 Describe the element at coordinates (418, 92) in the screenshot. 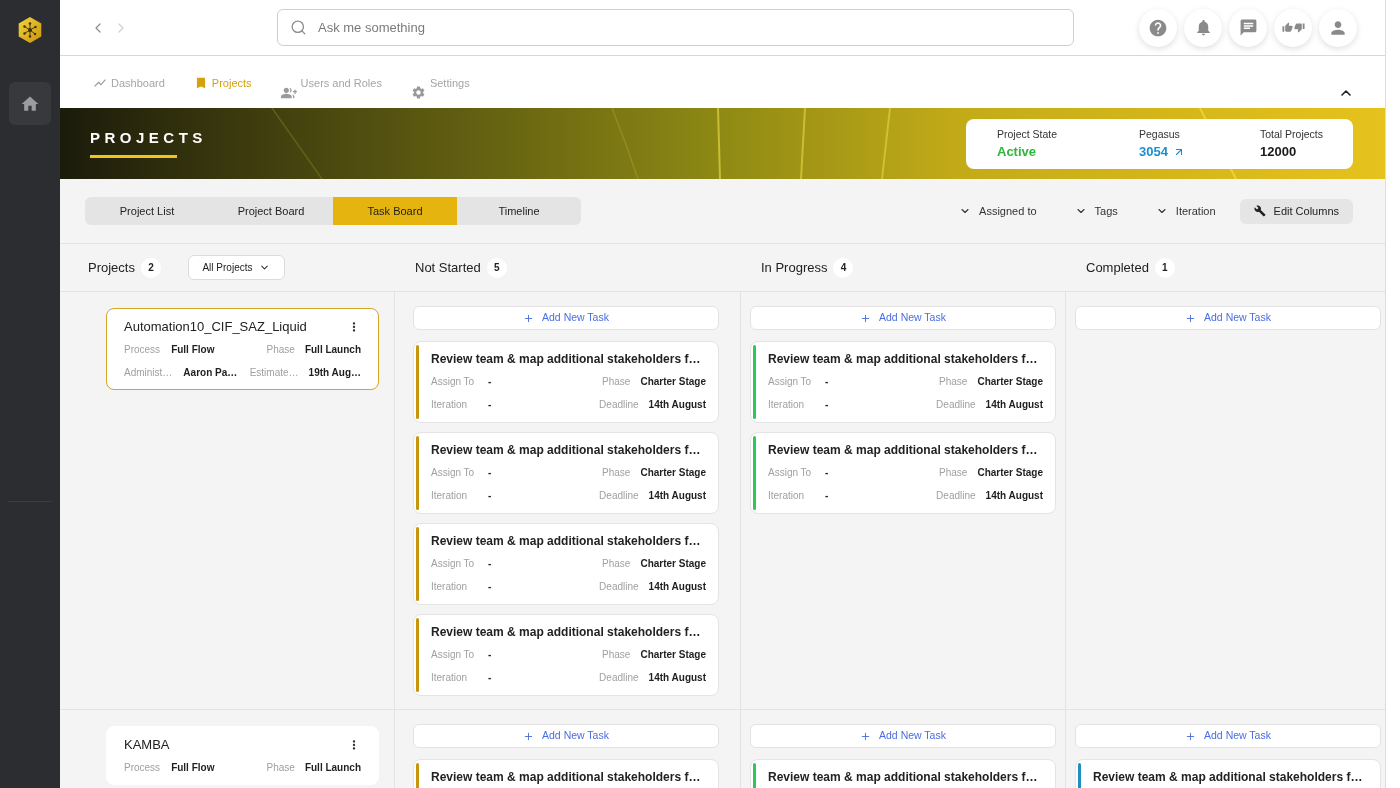

I see `settings-icon` at that location.